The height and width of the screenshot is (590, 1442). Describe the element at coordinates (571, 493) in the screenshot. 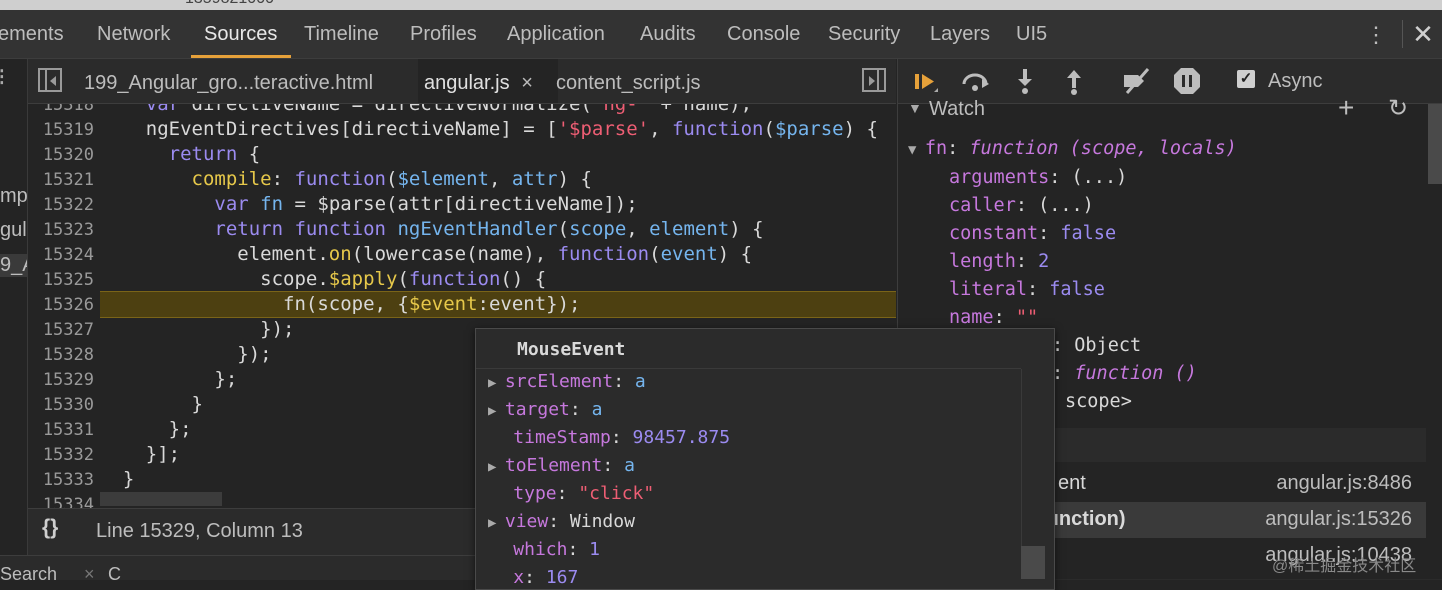

I see `popover-property: type: "click"` at that location.